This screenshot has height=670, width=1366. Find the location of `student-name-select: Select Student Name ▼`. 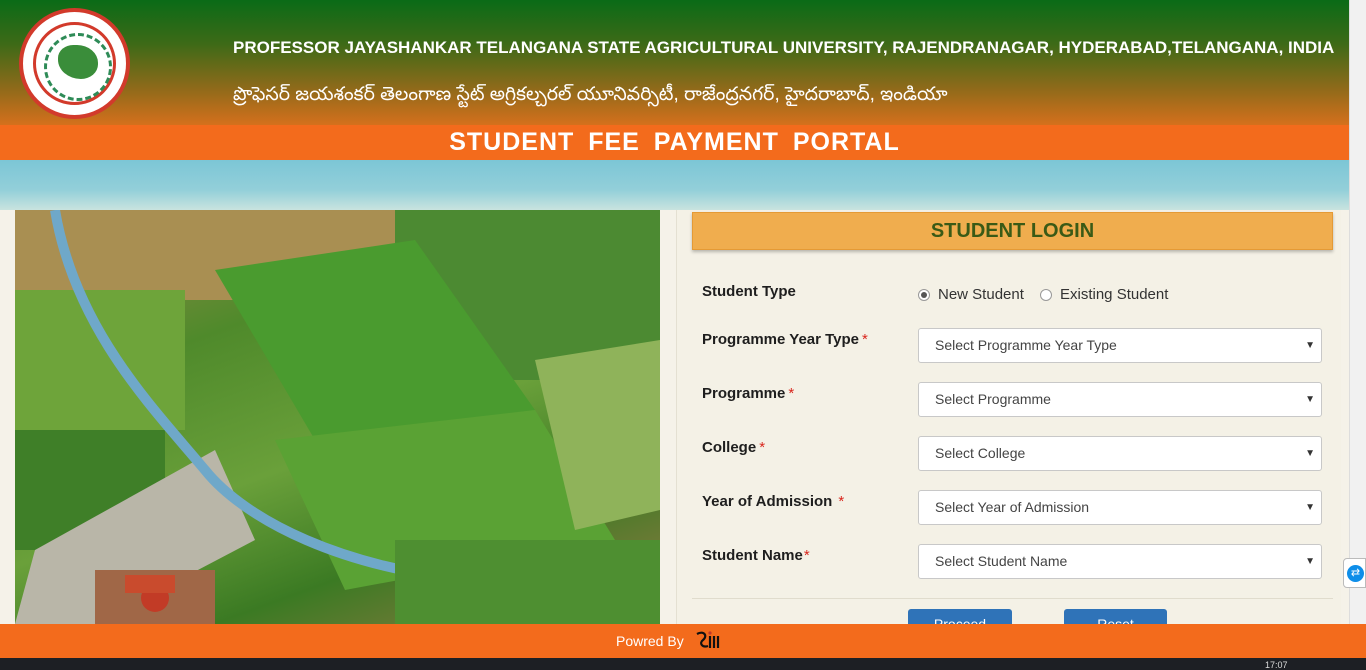

student-name-select: Select Student Name ▼ is located at coordinates (1120, 561).